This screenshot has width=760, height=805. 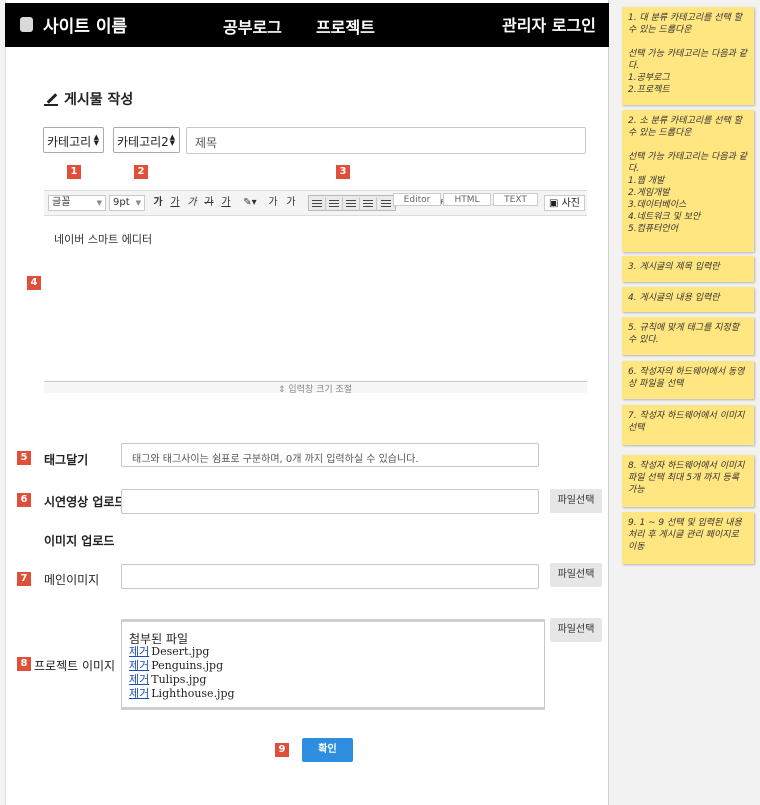 What do you see at coordinates (77, 203) in the screenshot?
I see `font-family-select: 글꼴 ▼` at bounding box center [77, 203].